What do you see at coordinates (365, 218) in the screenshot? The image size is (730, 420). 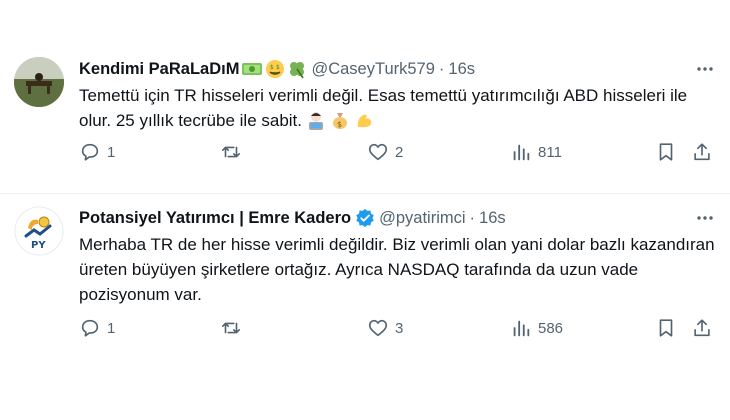 I see `verified-badge-icon` at bounding box center [365, 218].